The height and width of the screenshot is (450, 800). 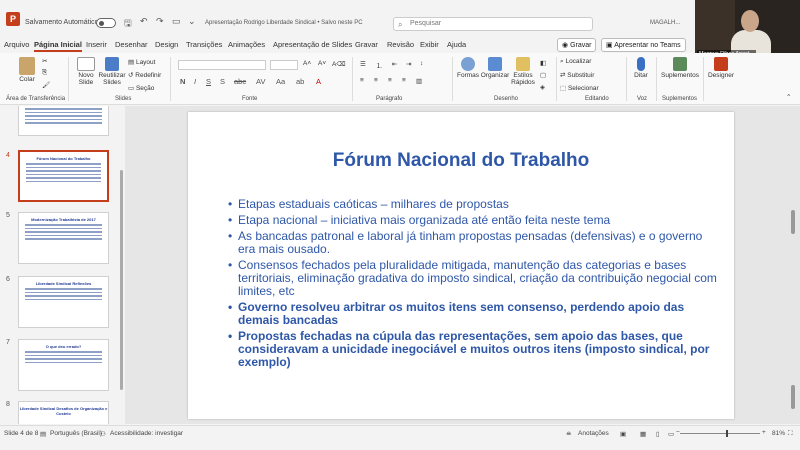 What do you see at coordinates (208, 81) in the screenshot?
I see `underline-icon: S` at bounding box center [208, 81].